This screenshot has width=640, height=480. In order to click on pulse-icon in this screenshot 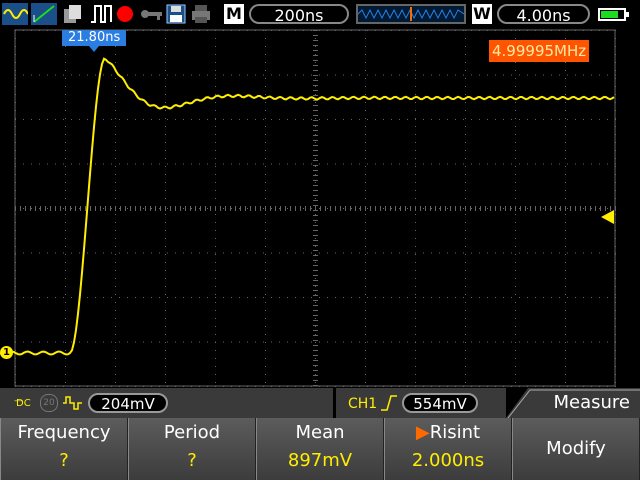, I will do `click(101, 14)`.